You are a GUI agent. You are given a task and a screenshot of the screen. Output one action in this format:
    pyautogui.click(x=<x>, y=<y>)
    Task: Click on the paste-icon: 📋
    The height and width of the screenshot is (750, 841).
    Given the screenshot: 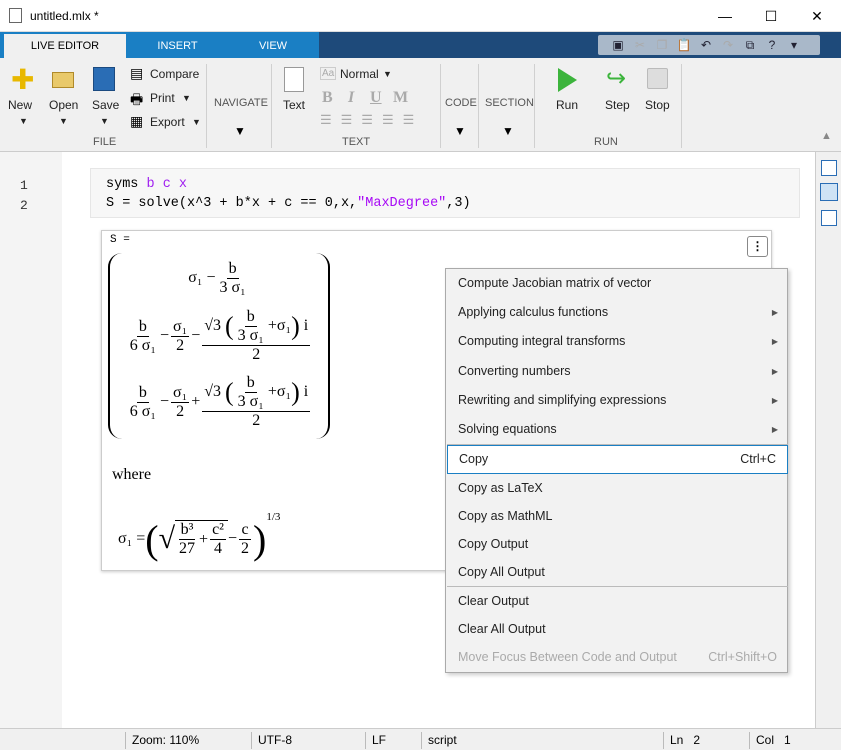 What is the action you would take?
    pyautogui.click(x=684, y=45)
    